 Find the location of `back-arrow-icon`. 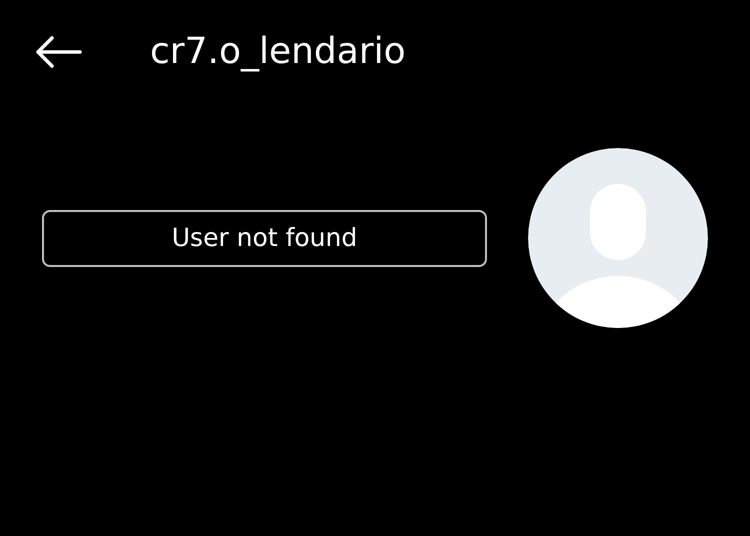

back-arrow-icon is located at coordinates (58, 52).